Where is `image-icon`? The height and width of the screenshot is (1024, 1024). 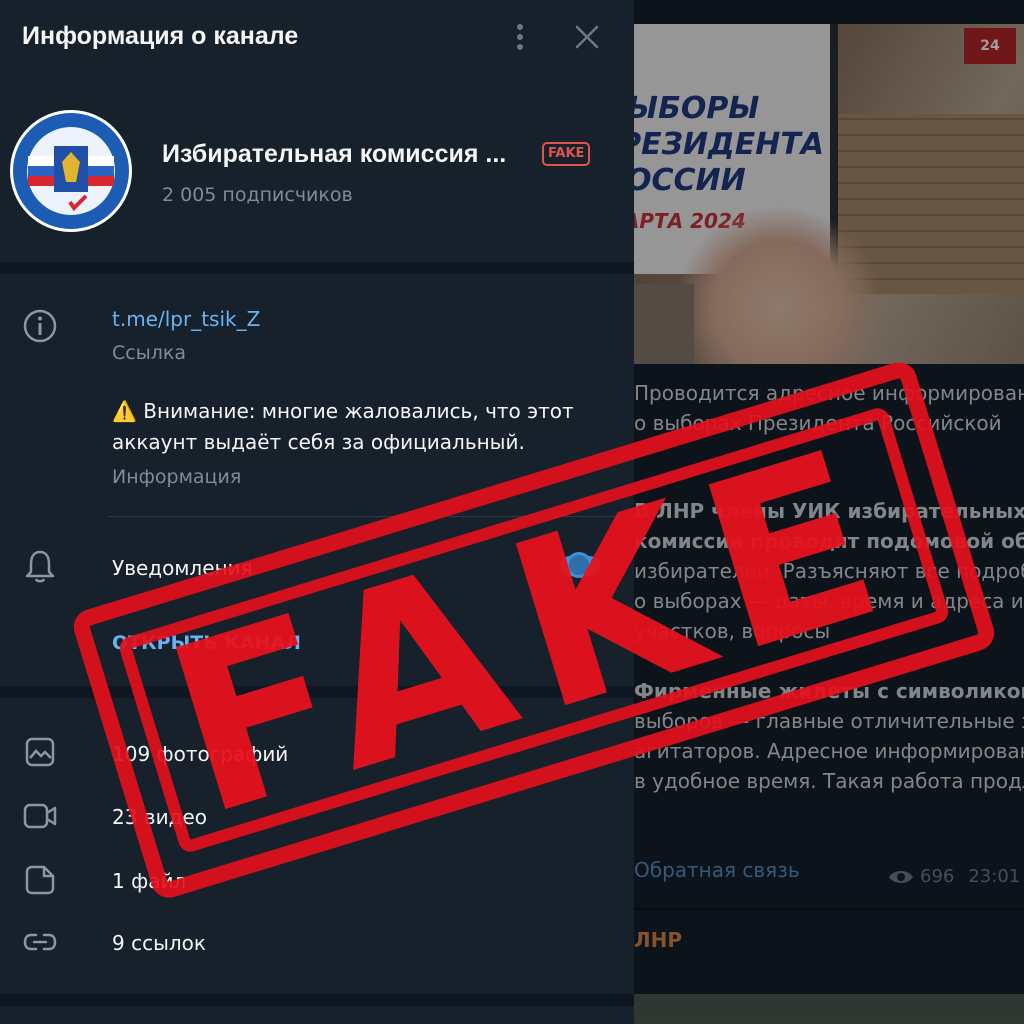
image-icon is located at coordinates (40, 752).